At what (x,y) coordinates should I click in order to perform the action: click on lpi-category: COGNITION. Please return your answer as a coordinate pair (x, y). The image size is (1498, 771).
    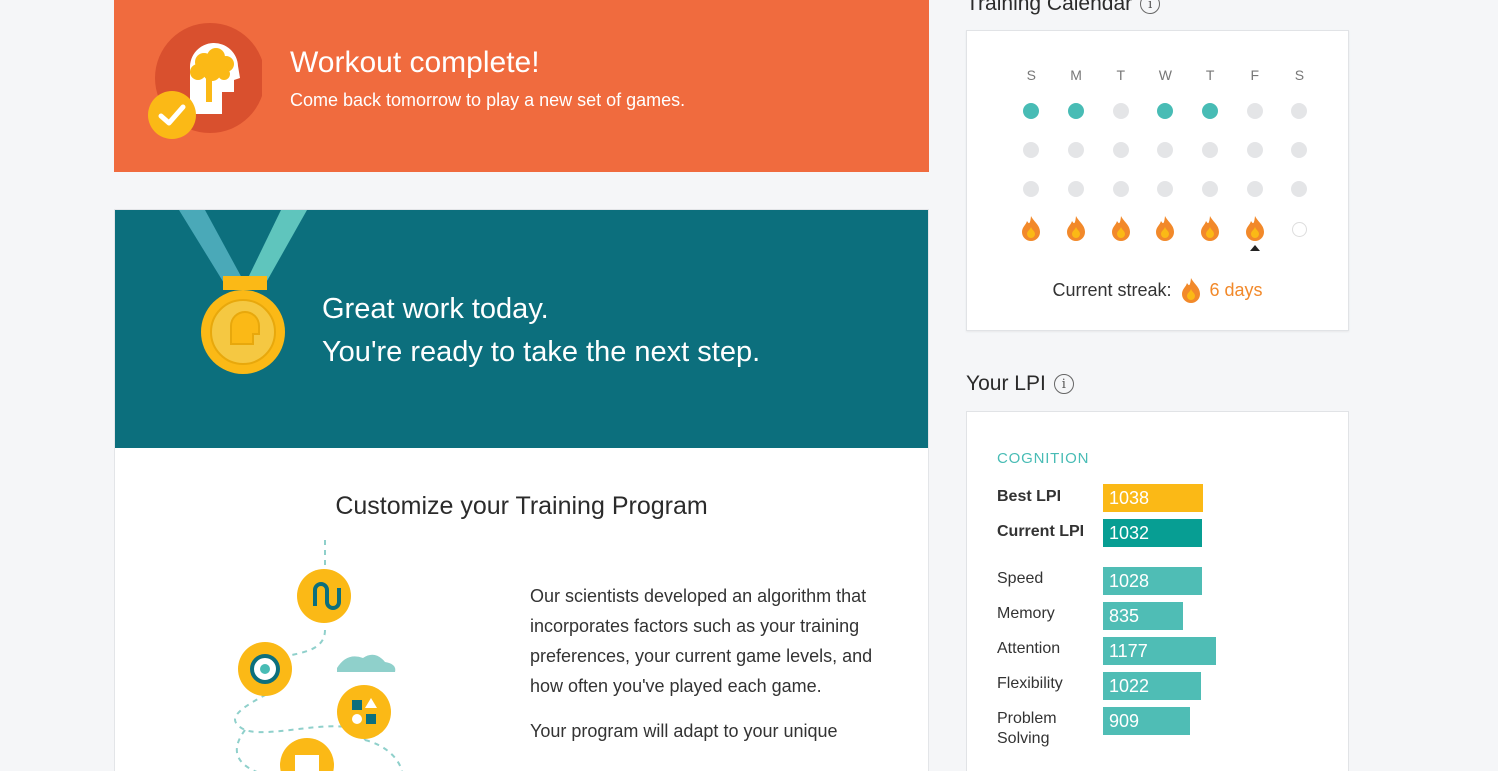
    Looking at the image, I should click on (1043, 458).